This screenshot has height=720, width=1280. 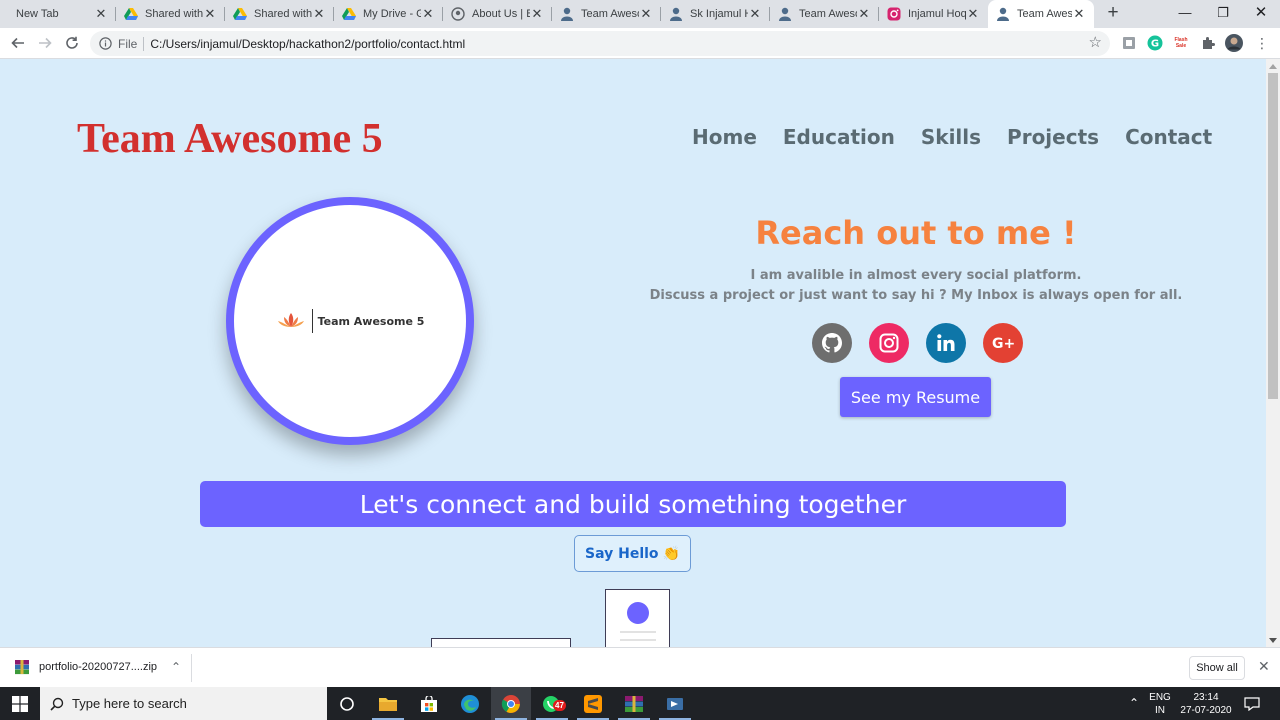 I want to click on flash-sale-extension-icon: Flash Sale, so click(x=1181, y=43).